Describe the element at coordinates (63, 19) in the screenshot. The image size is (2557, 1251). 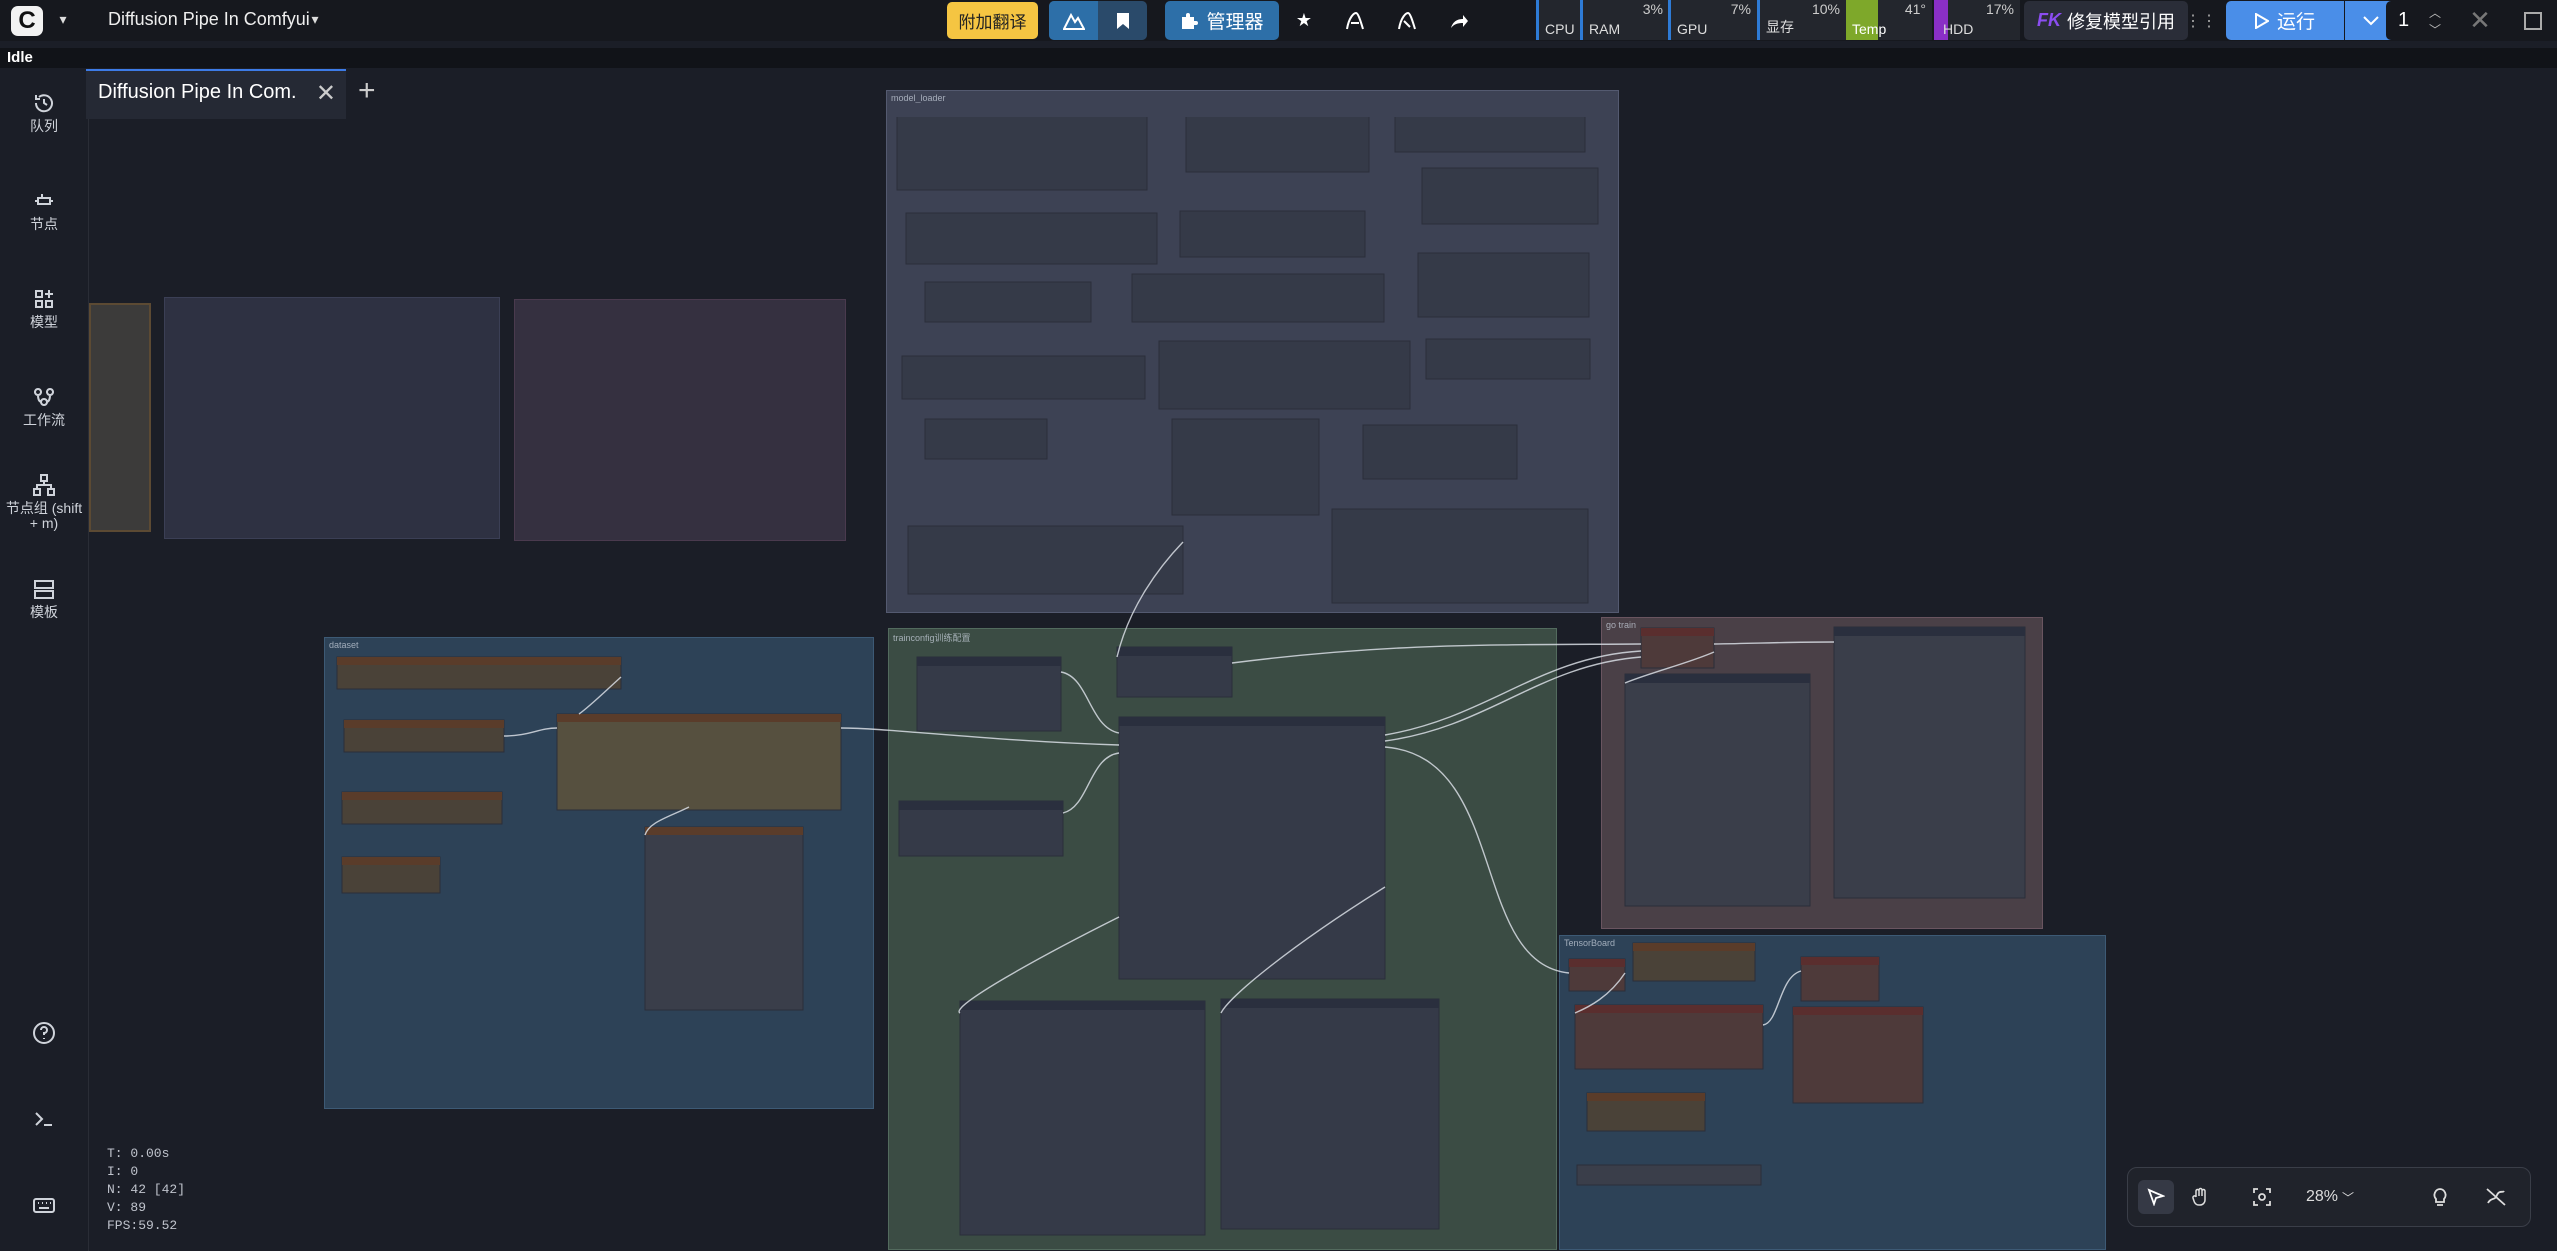
I see `chevron-down-icon: ▾` at that location.